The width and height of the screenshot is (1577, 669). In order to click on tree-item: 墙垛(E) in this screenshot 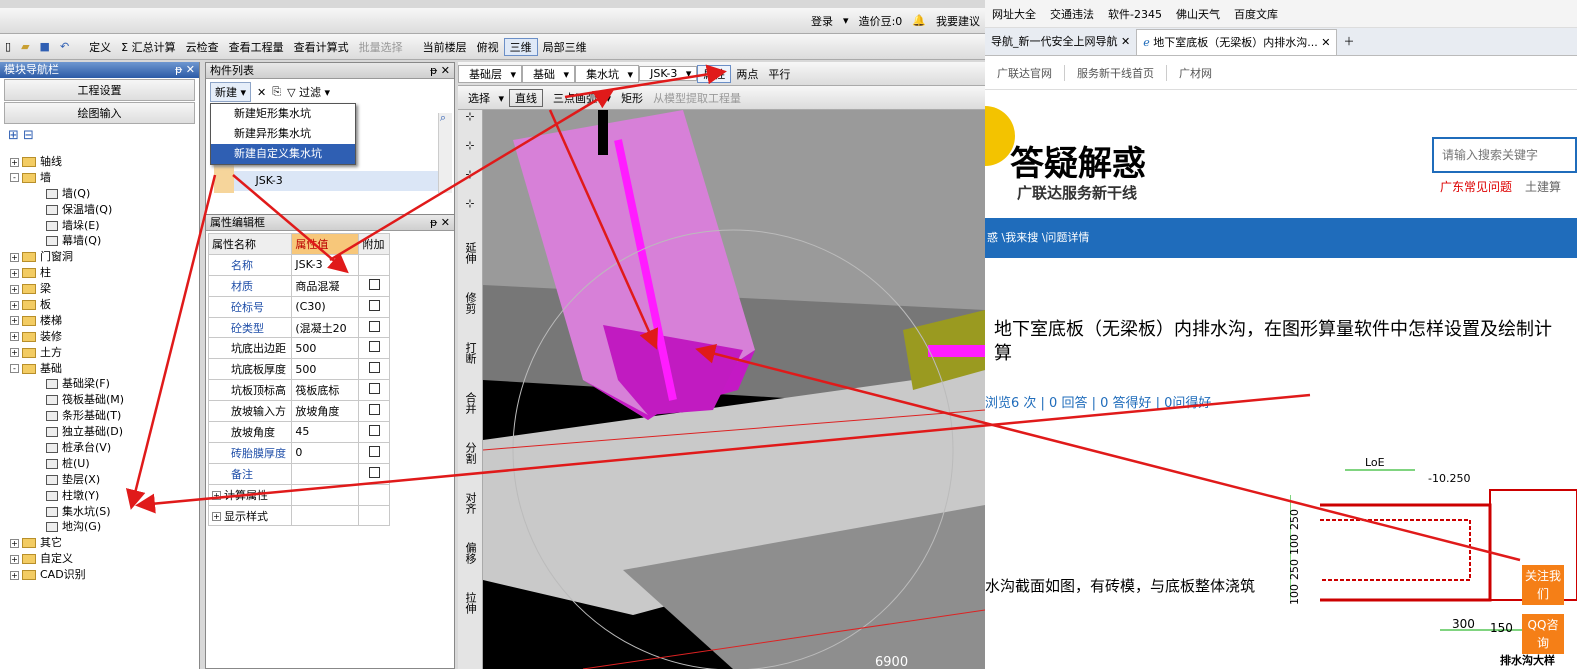, I will do `click(102, 226)`.